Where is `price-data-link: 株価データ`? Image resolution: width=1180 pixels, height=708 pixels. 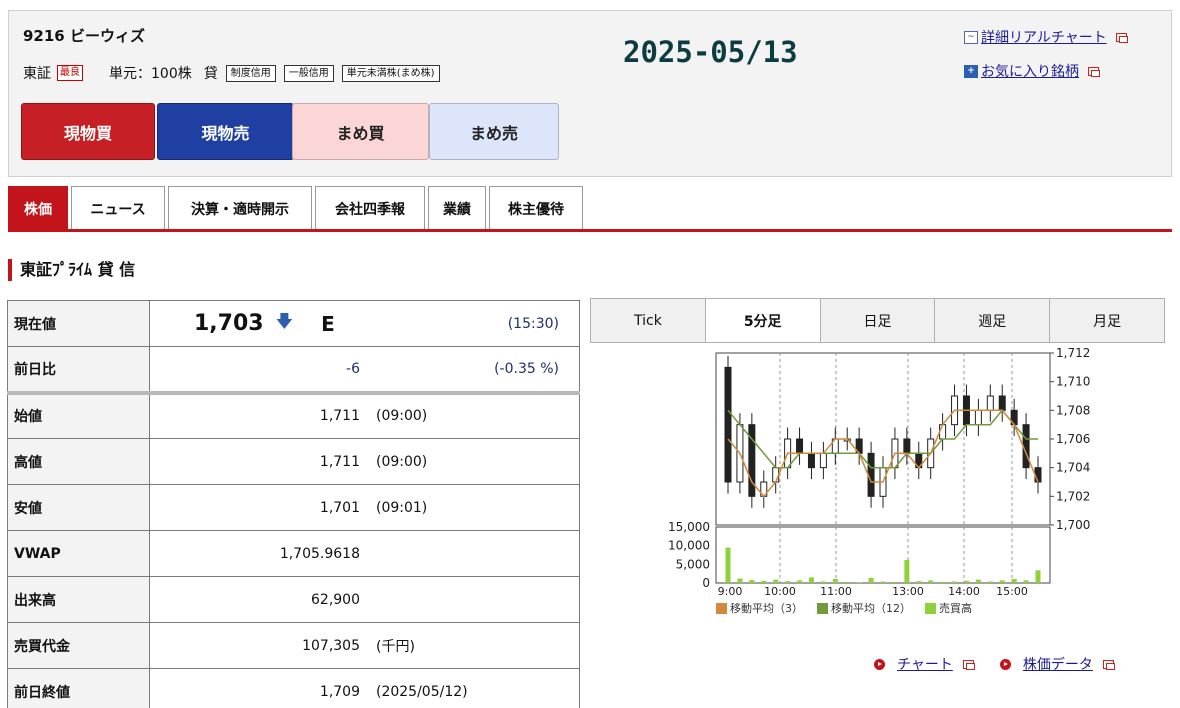
price-data-link: 株価データ is located at coordinates (1058, 664).